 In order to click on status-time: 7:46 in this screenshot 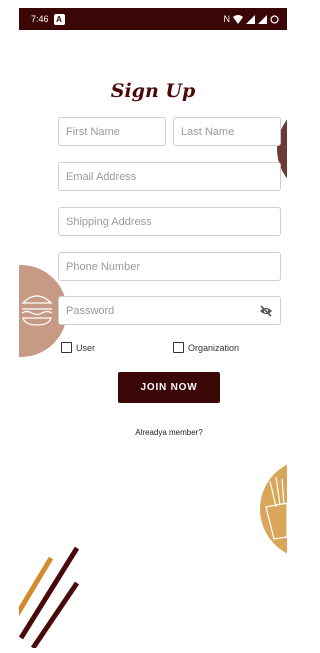, I will do `click(40, 19)`.